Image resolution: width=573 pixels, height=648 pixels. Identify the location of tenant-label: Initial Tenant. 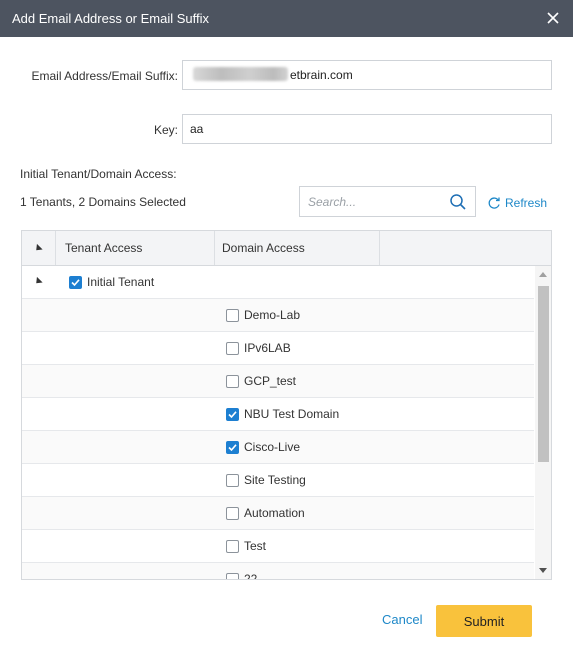
(121, 282).